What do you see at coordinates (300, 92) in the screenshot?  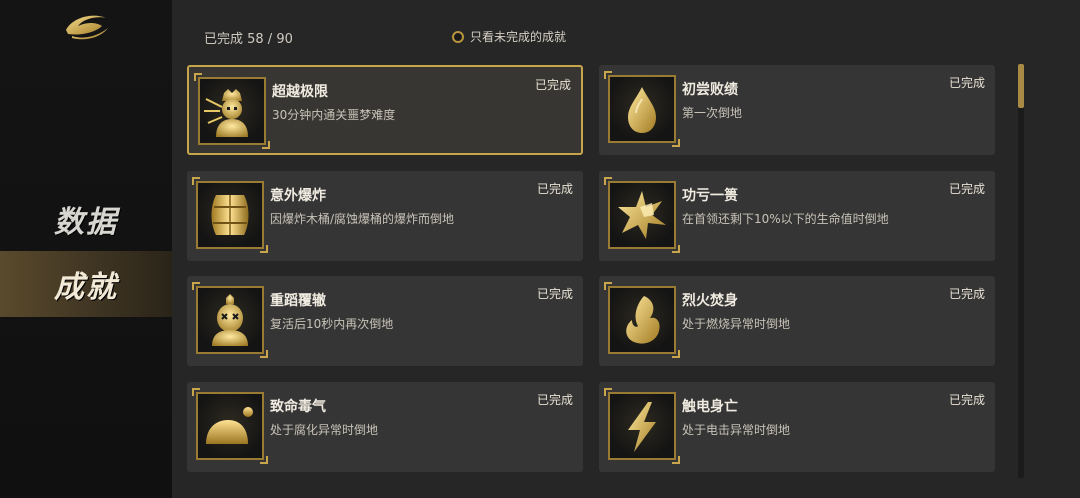 I see `achievement-title: 超越极限` at bounding box center [300, 92].